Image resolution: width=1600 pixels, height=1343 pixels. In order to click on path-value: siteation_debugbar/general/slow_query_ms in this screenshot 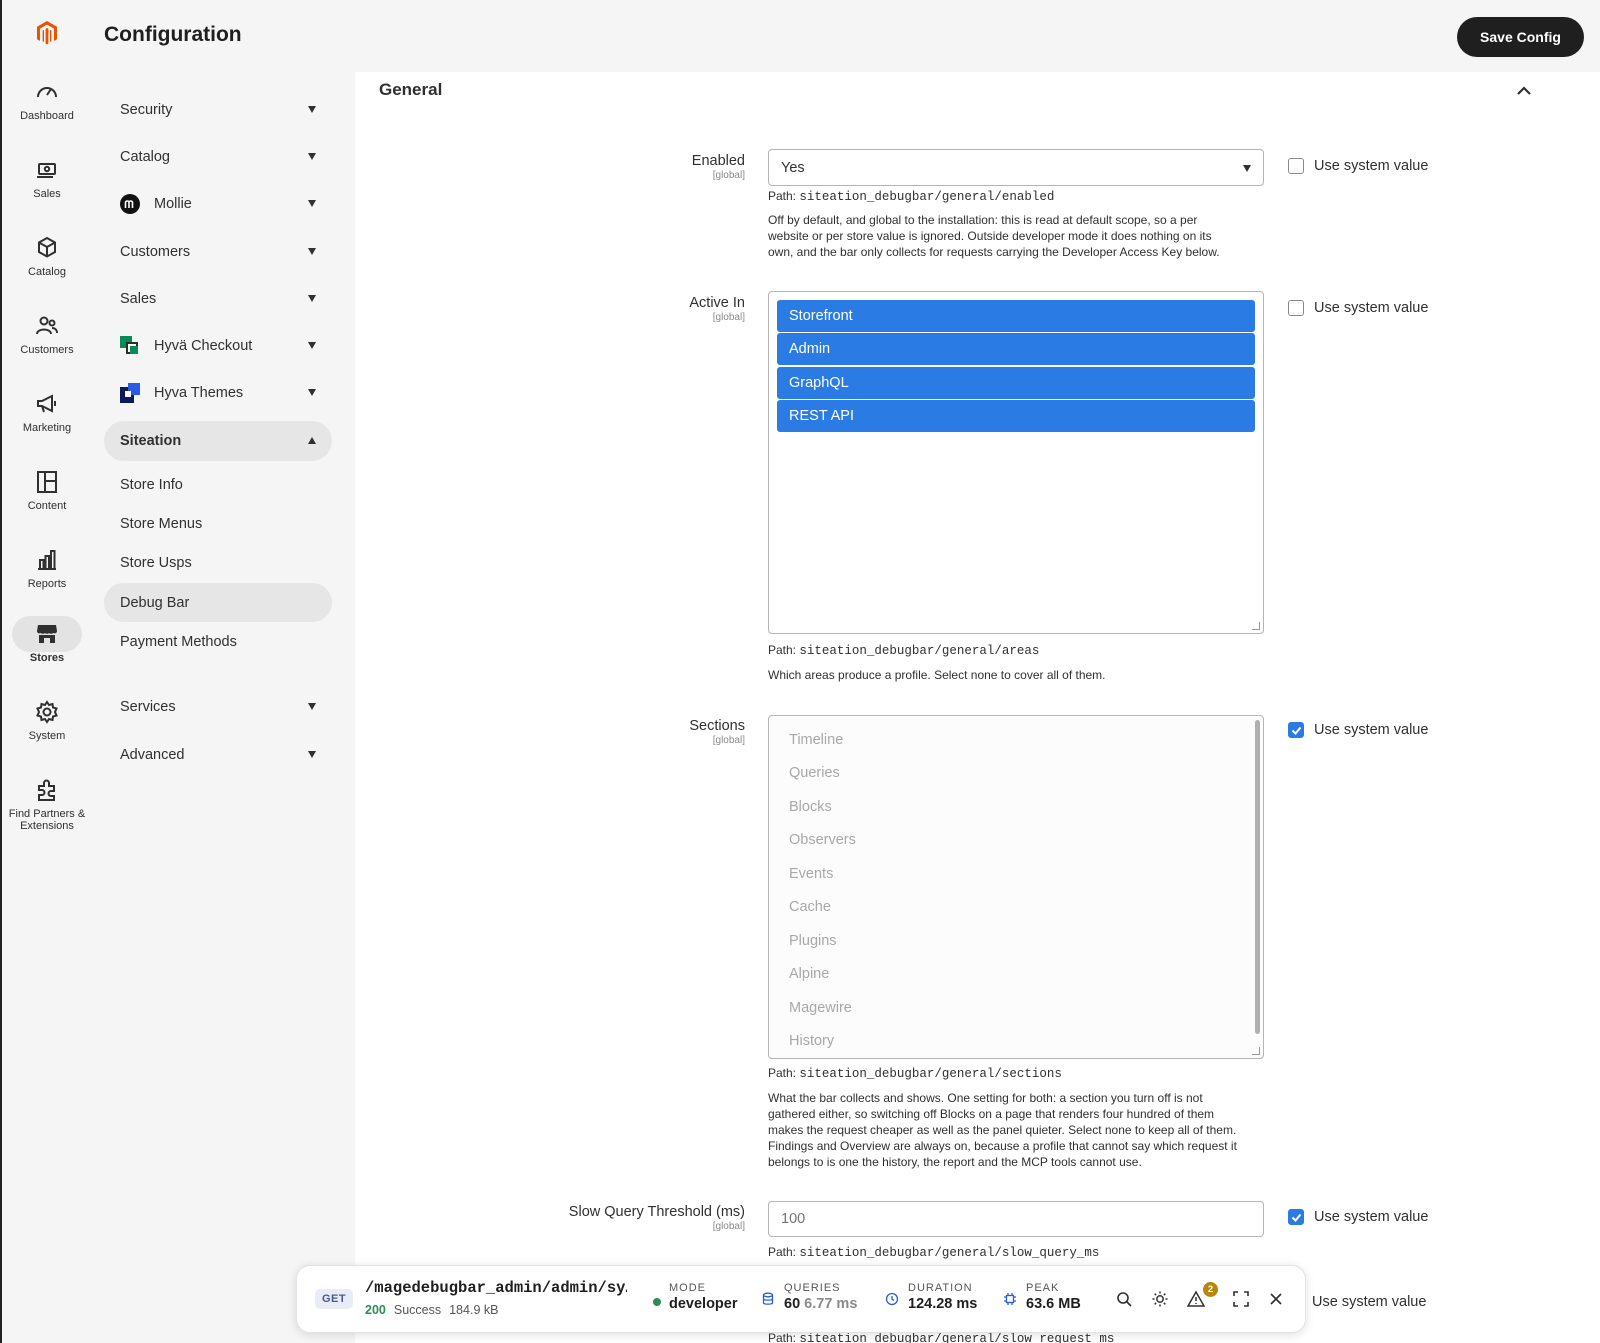, I will do `click(949, 1253)`.